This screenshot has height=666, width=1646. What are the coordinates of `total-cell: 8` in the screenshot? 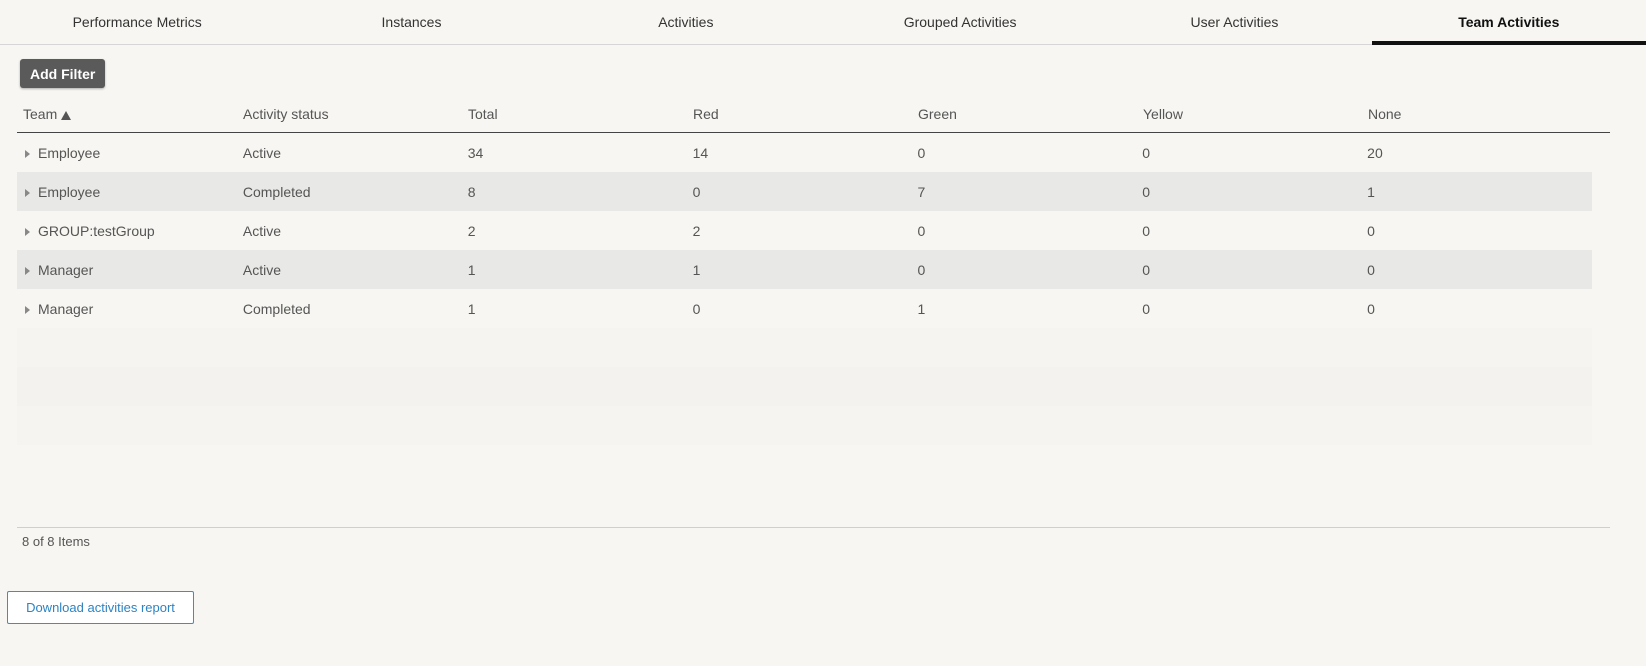 It's located at (471, 191).